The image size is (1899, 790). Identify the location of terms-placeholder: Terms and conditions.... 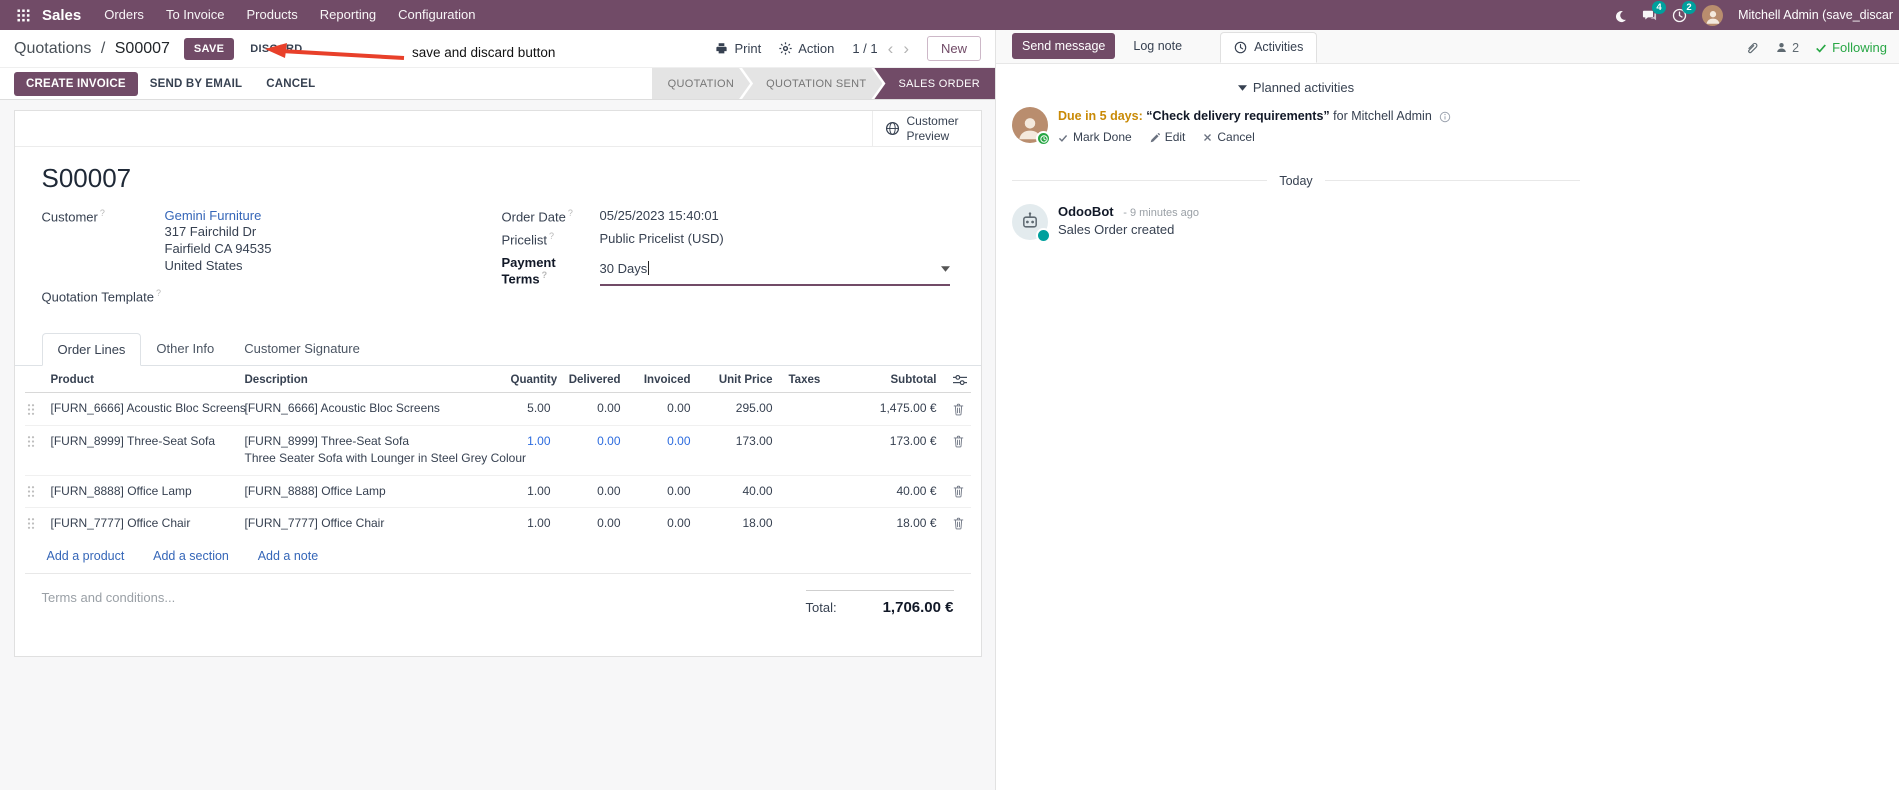
(109, 603).